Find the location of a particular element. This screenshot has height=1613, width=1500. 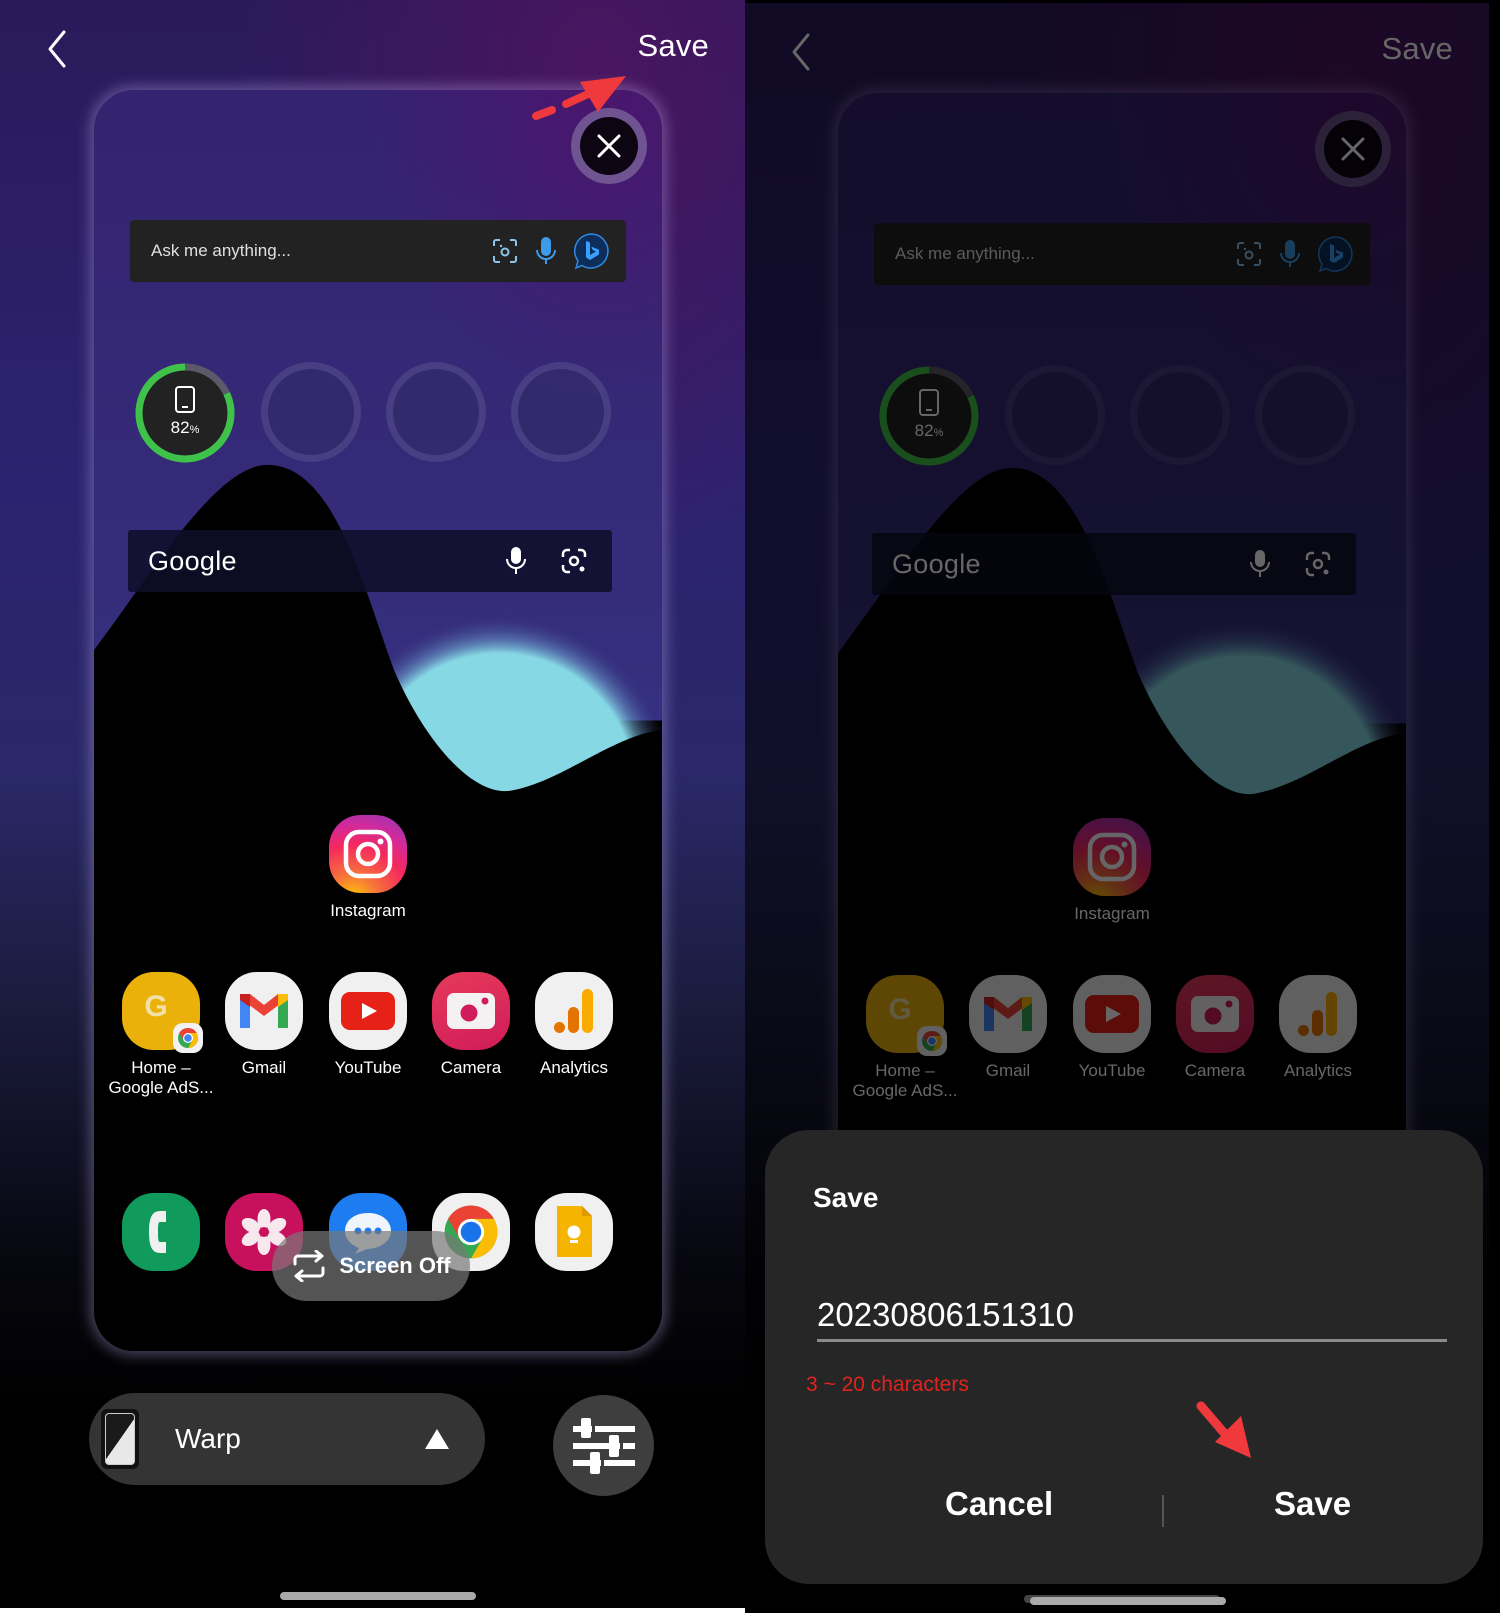

effect-thumbnail-icon is located at coordinates (120, 1439).